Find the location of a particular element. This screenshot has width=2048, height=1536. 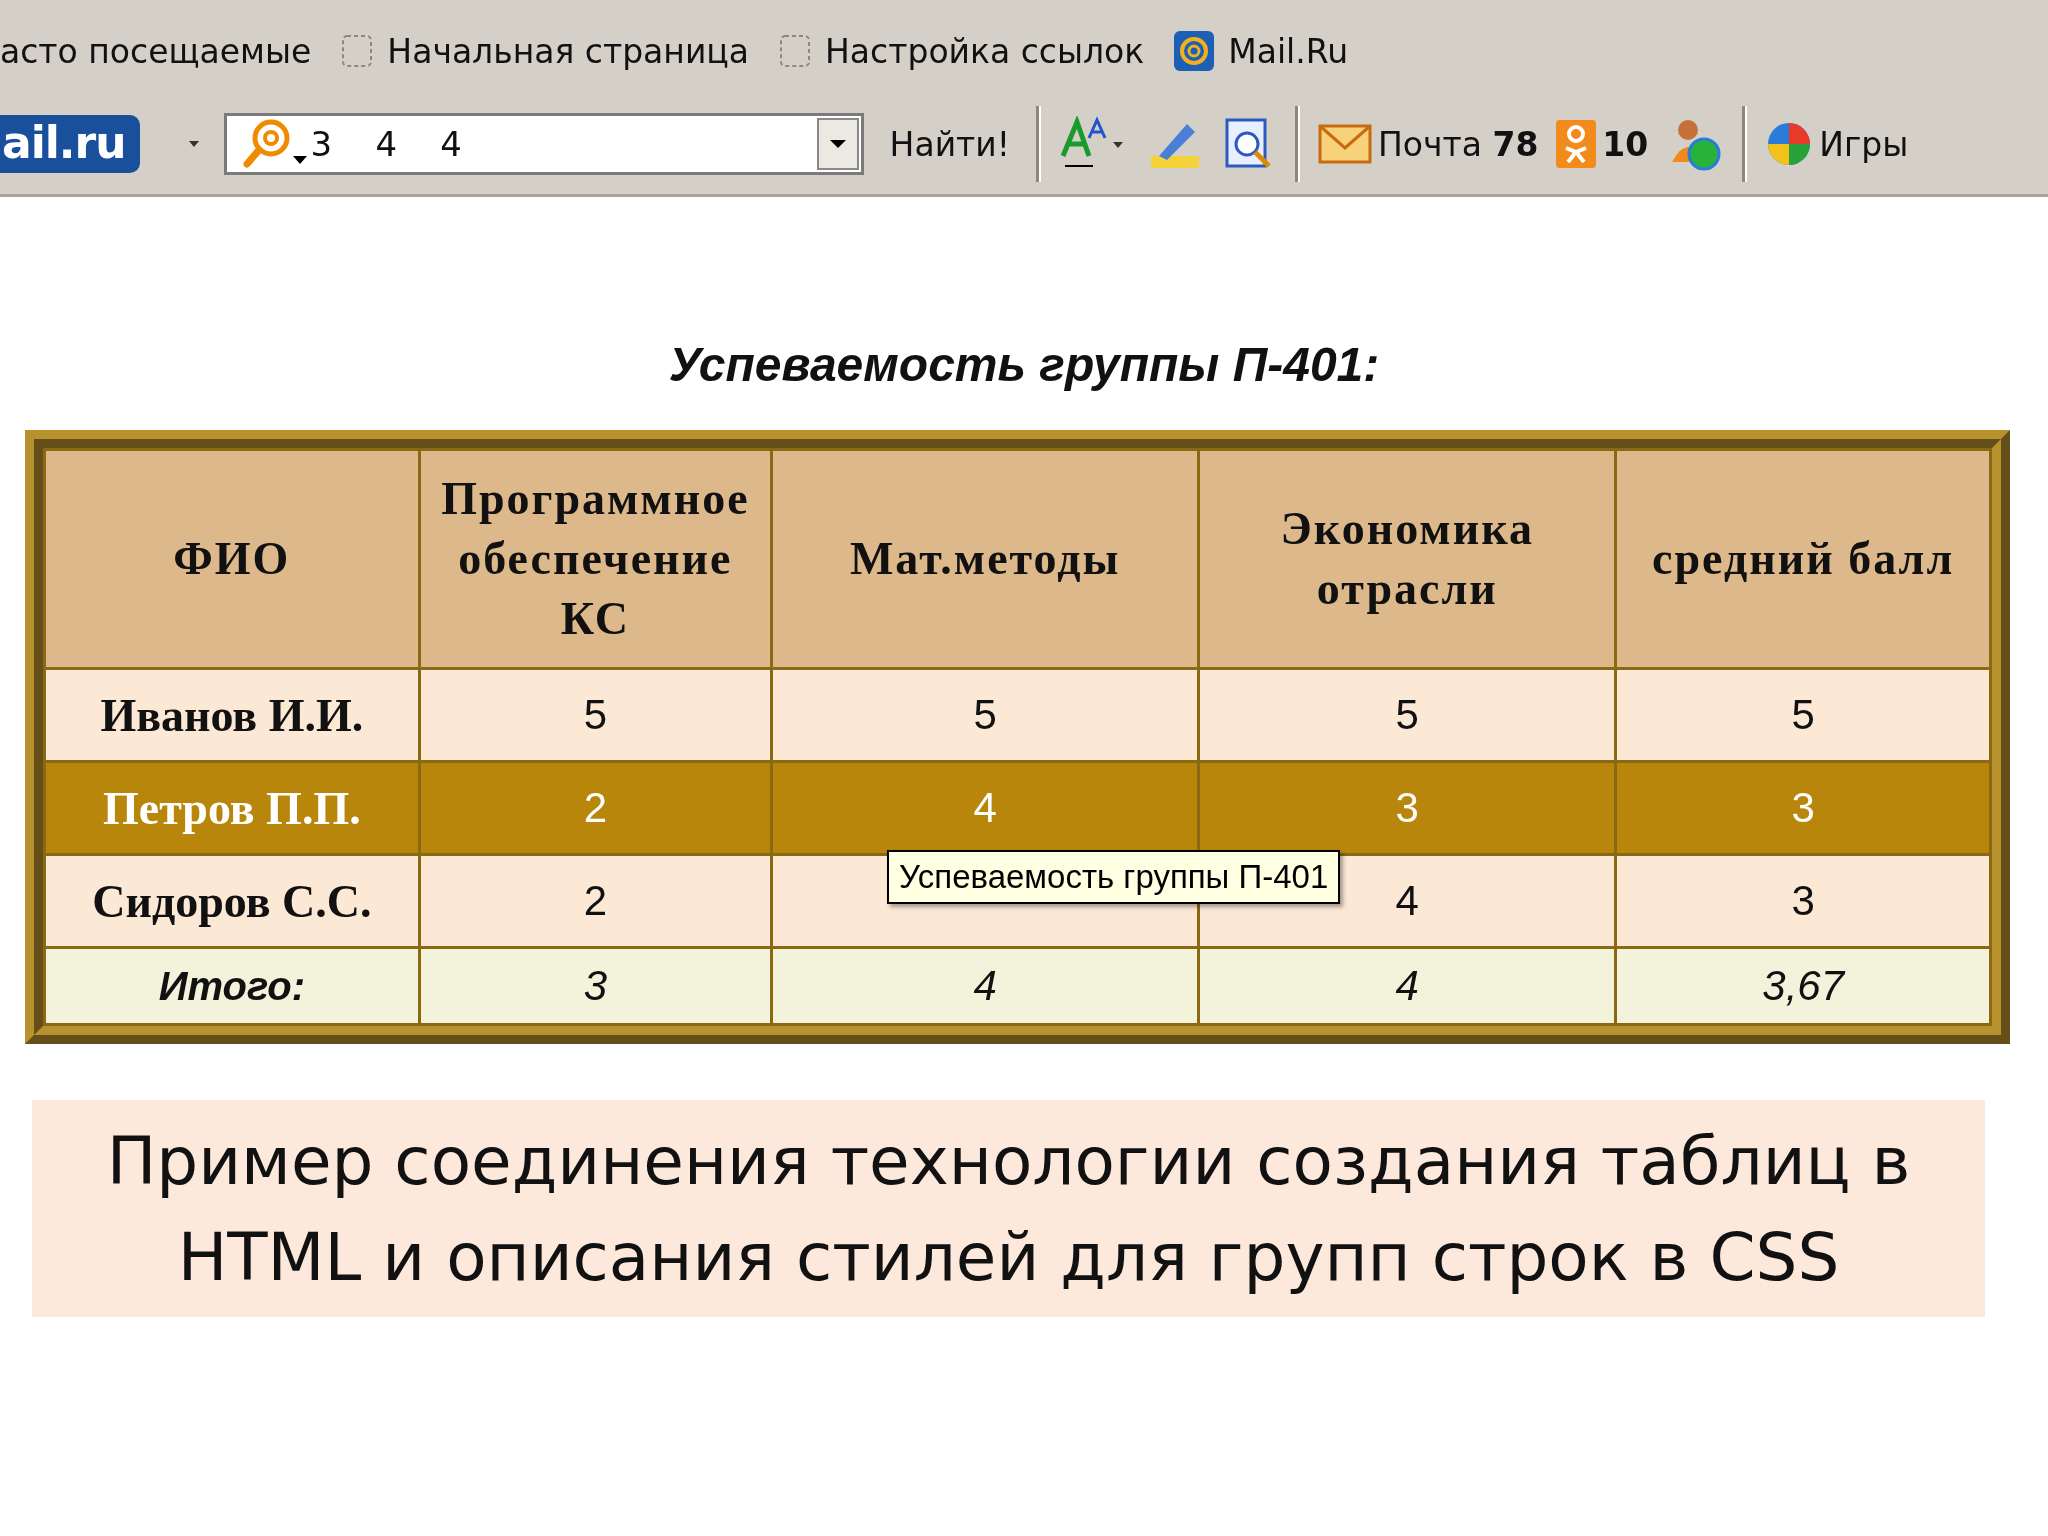

bookmark-link: Начальная страница is located at coordinates (545, 51).